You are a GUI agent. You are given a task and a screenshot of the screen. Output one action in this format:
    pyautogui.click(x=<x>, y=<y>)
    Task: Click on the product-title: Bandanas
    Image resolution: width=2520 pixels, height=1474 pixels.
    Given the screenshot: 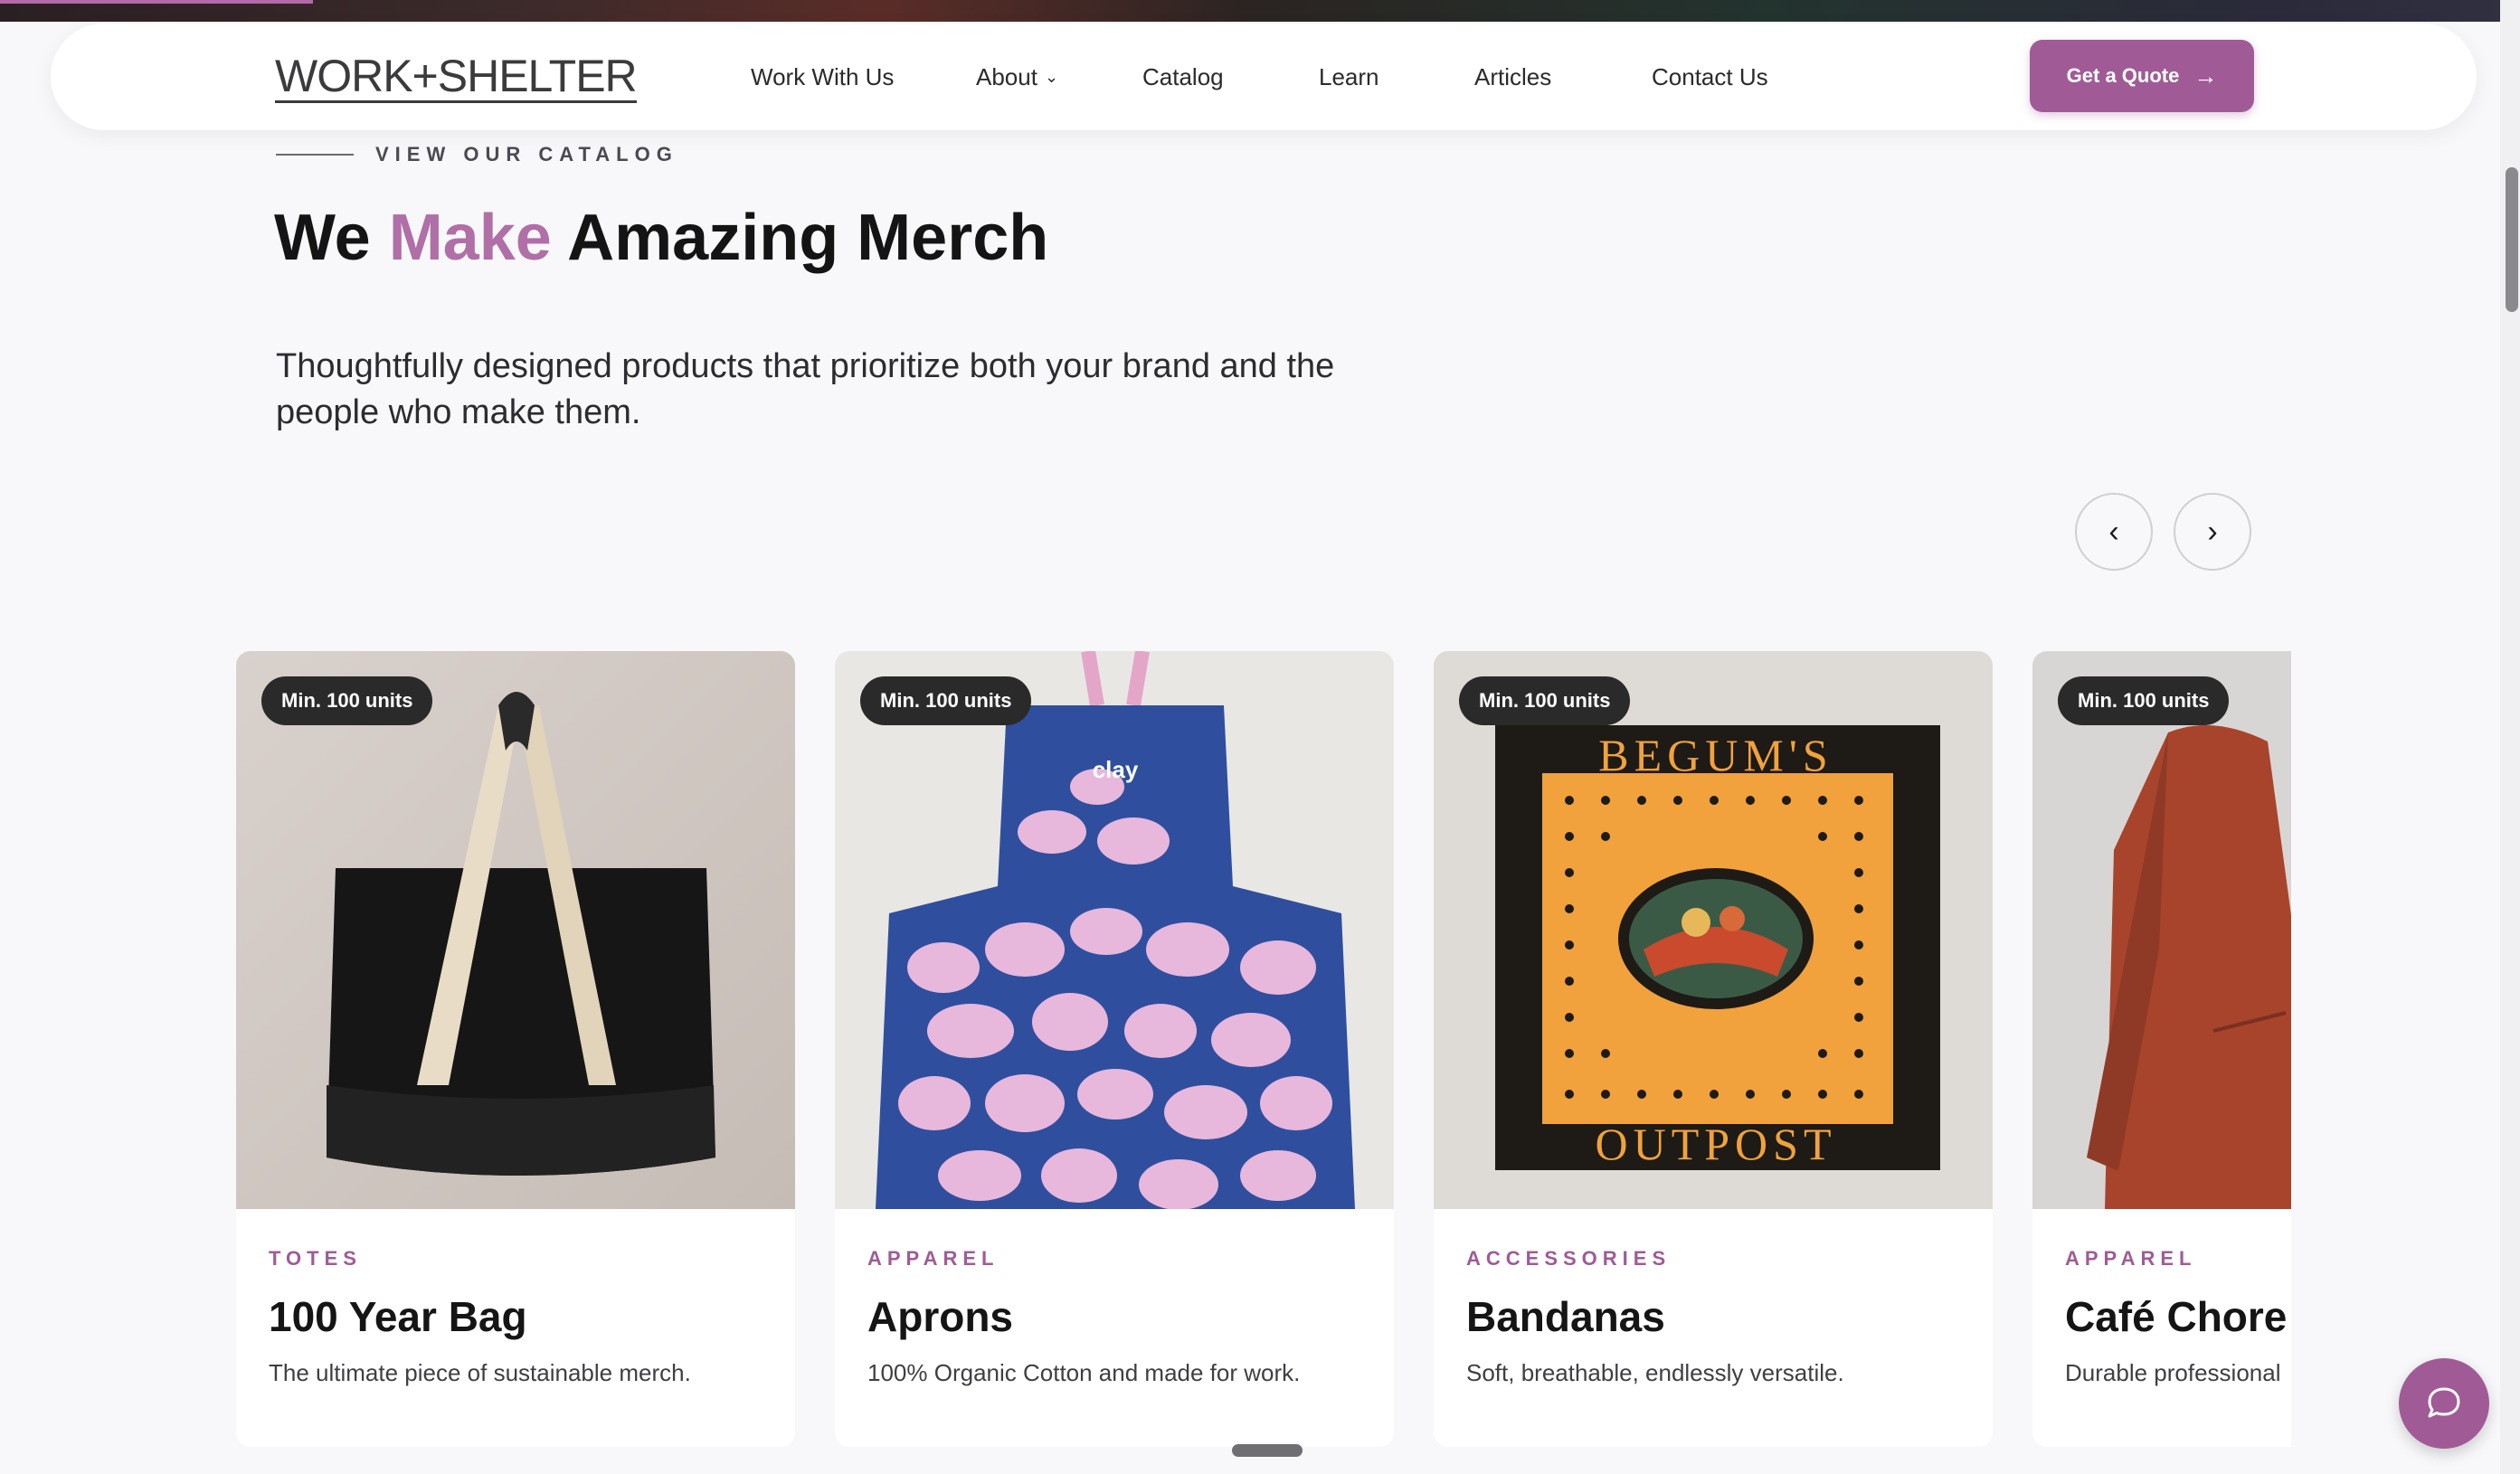 What is the action you would take?
    pyautogui.click(x=1713, y=1316)
    